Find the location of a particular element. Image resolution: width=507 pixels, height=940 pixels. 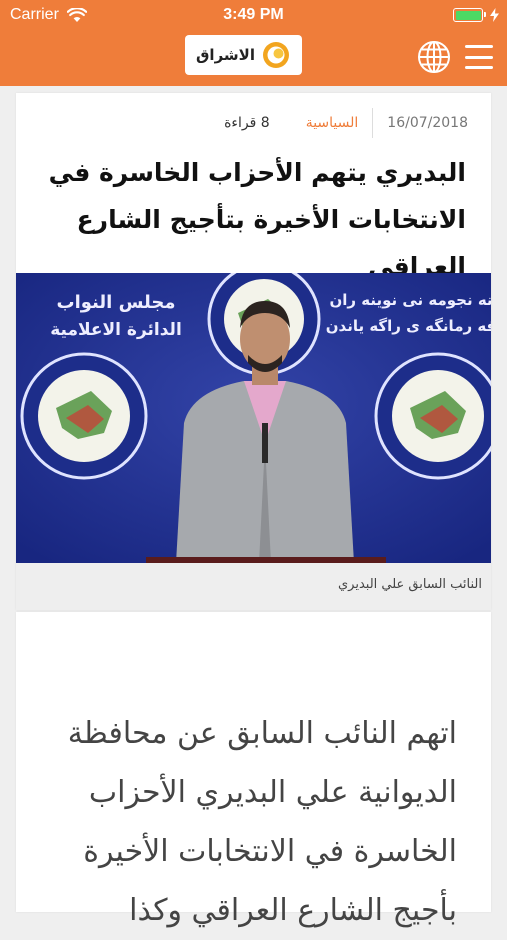

photo-caption-bar: النائب السابق علي البديري is located at coordinates (253, 586).